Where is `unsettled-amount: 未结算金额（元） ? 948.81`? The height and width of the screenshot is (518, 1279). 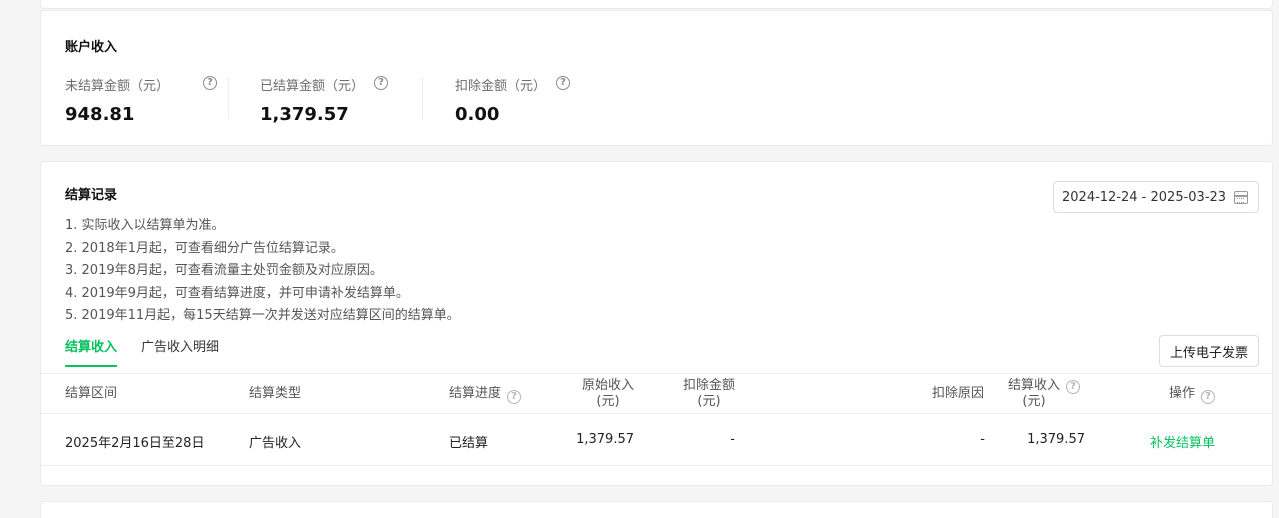 unsettled-amount: 未结算金额（元） ? 948.81 is located at coordinates (141, 100).